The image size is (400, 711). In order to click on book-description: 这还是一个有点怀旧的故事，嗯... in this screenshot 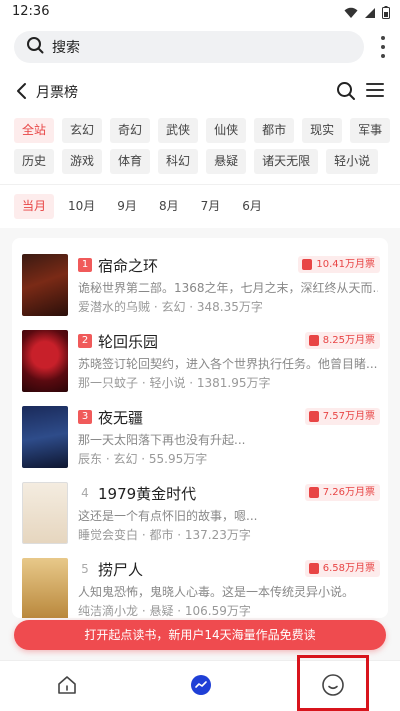, I will do `click(168, 516)`.